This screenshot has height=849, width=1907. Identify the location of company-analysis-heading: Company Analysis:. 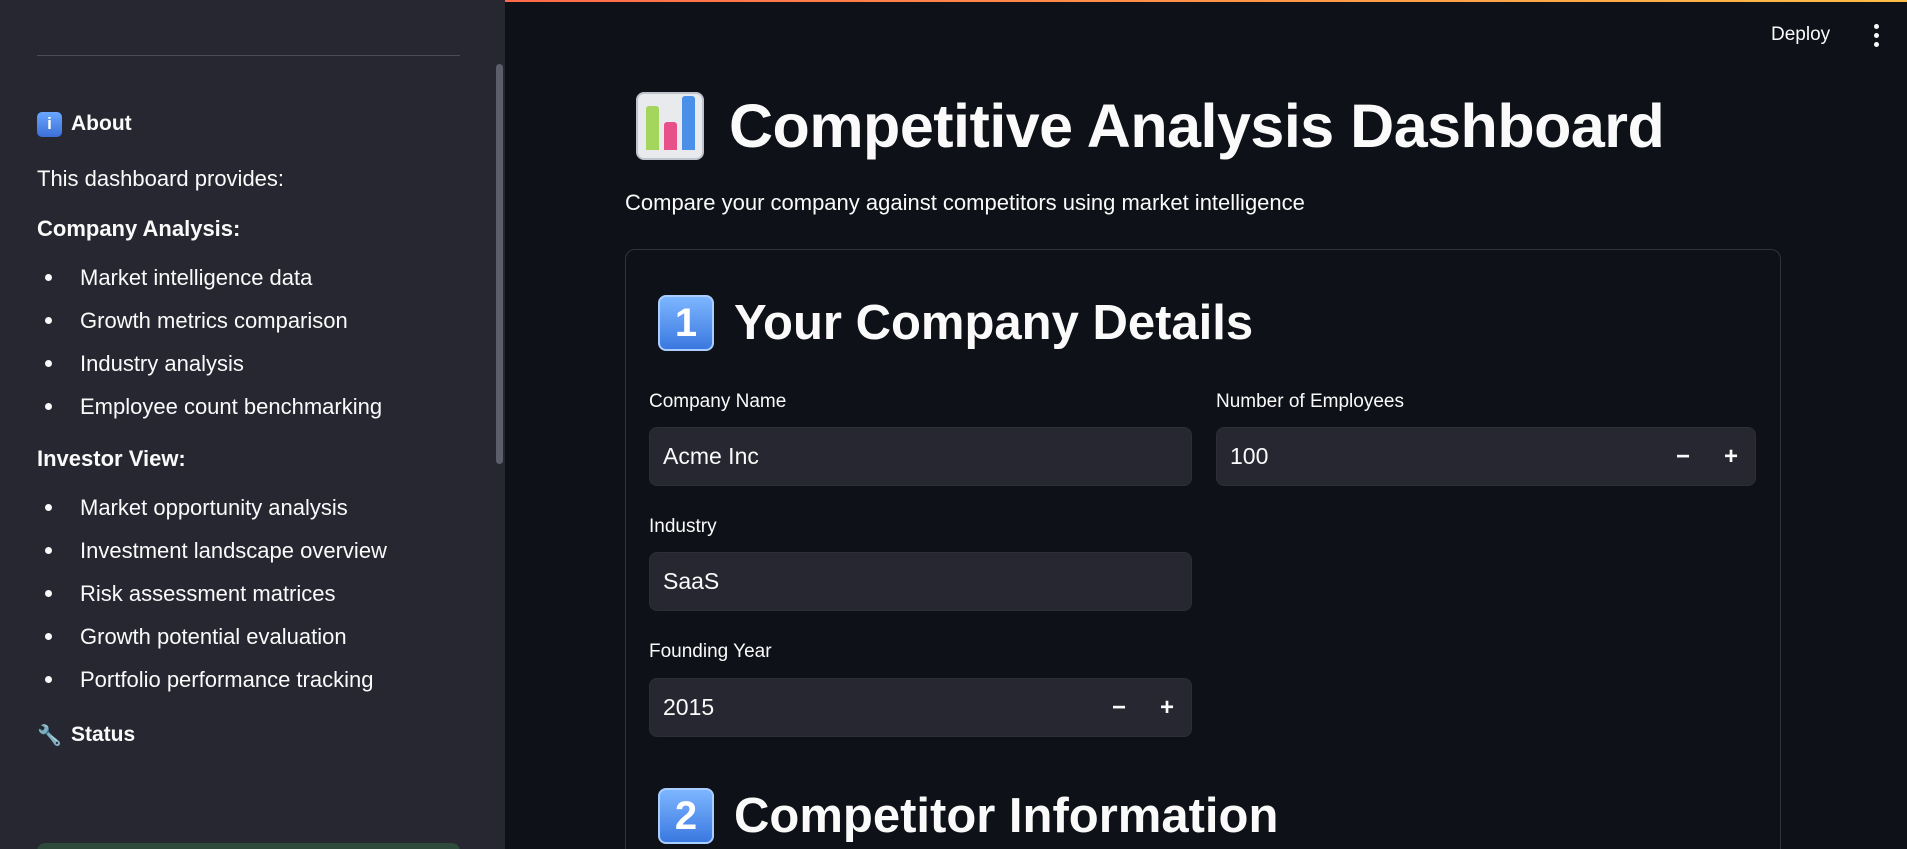
(139, 228).